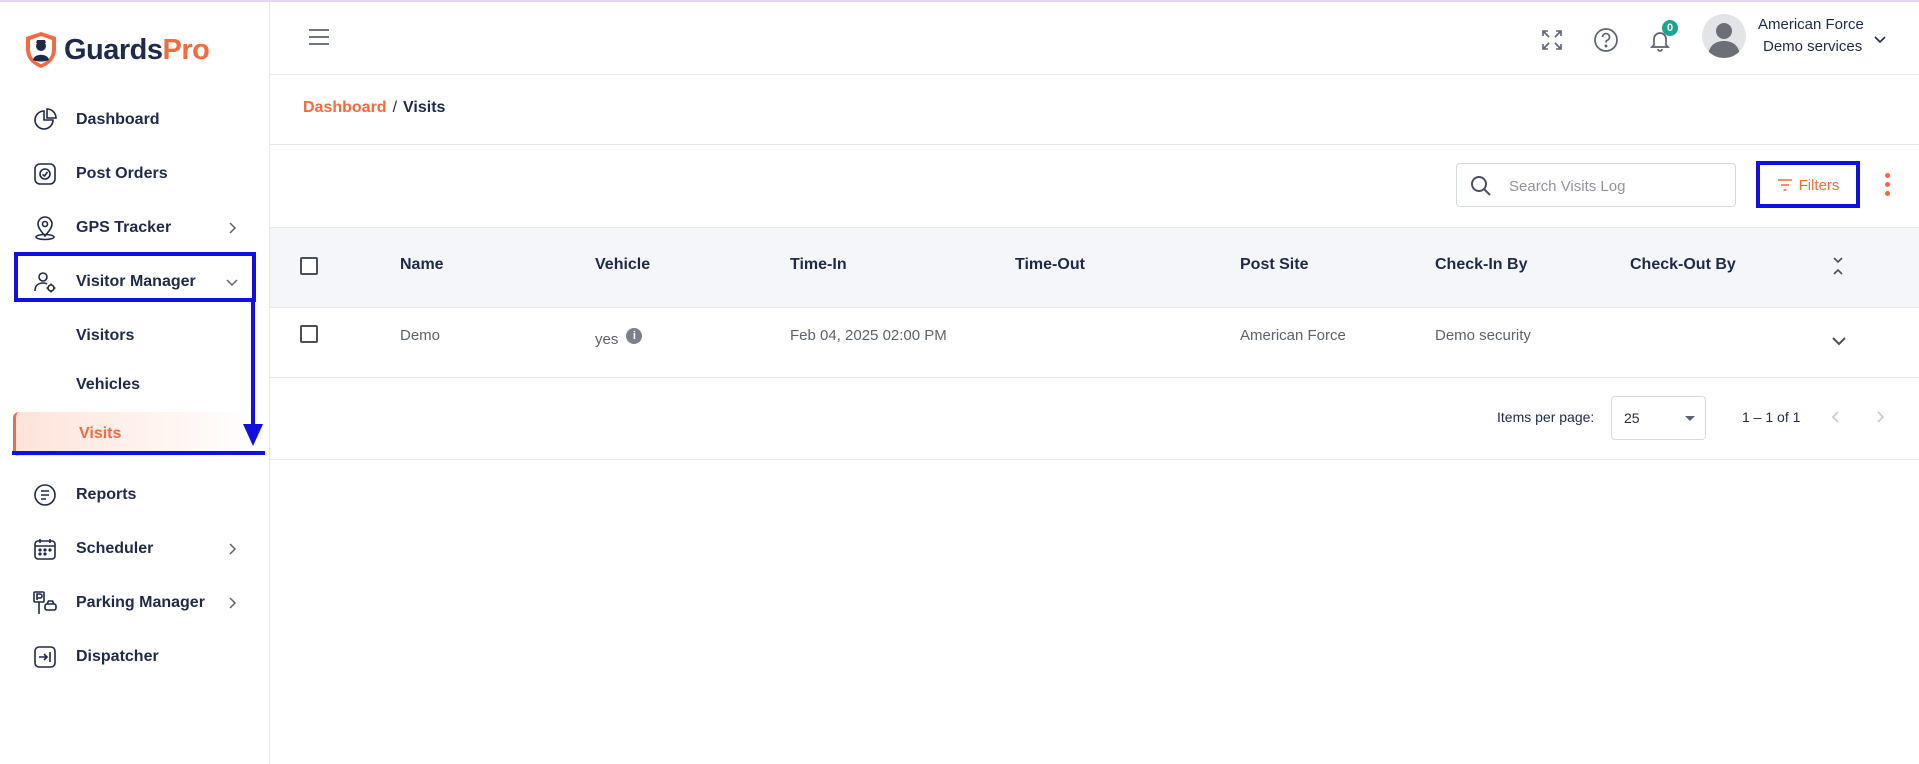  I want to click on select-all-checkbox, so click(309, 266).